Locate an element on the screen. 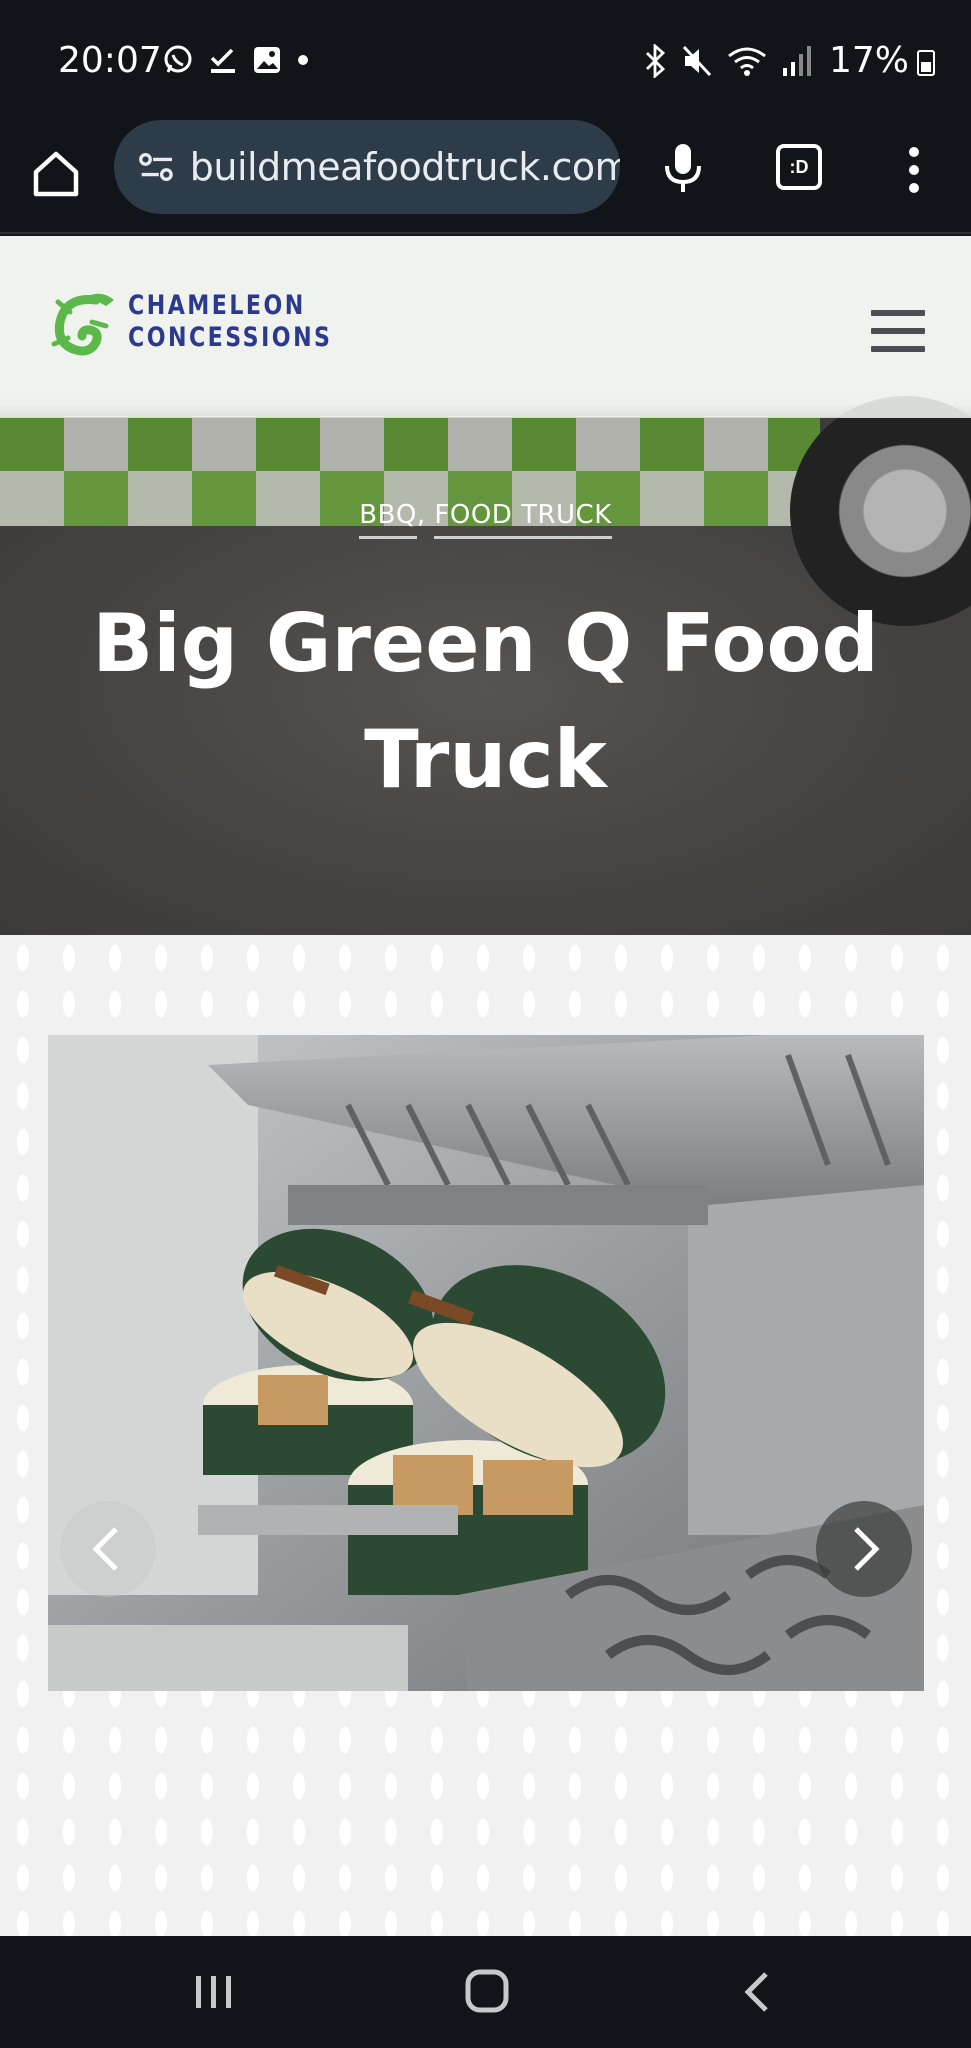 The width and height of the screenshot is (971, 2048). checkmark-download-icon is located at coordinates (222, 60).